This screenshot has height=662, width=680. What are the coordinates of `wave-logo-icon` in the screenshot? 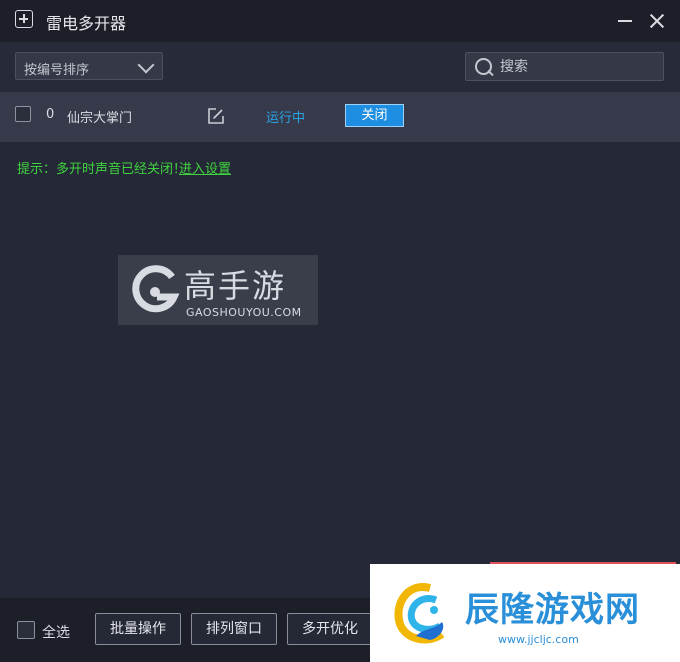 It's located at (419, 613).